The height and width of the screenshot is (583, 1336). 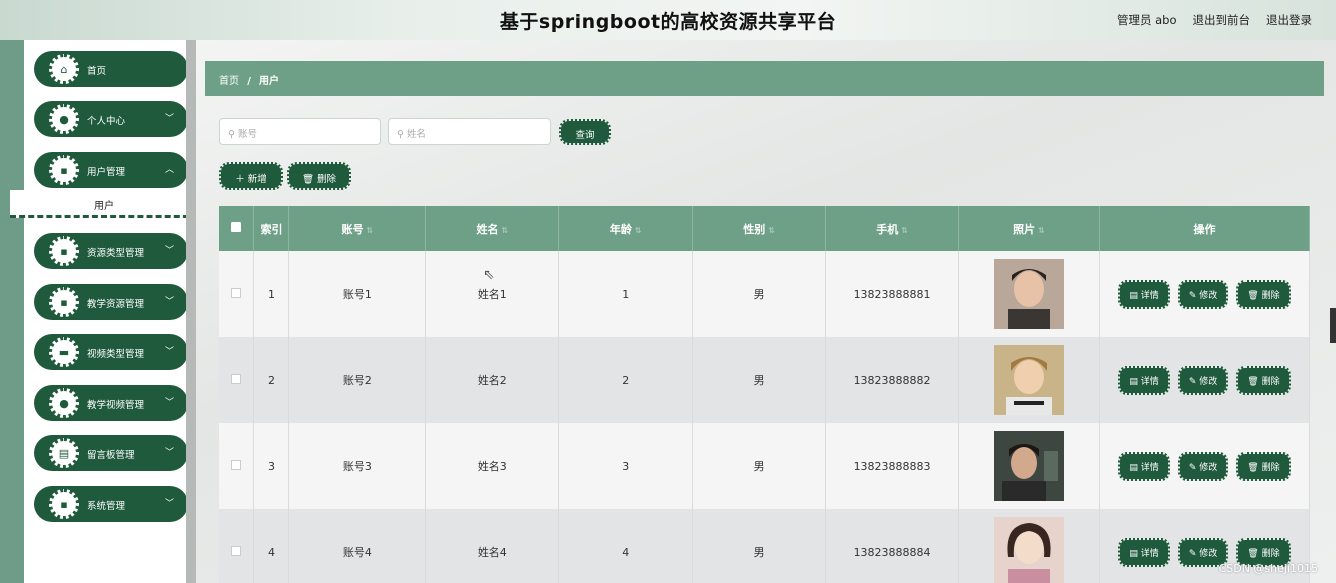 I want to click on account-search-input: ⚲ 账号, so click(x=300, y=131).